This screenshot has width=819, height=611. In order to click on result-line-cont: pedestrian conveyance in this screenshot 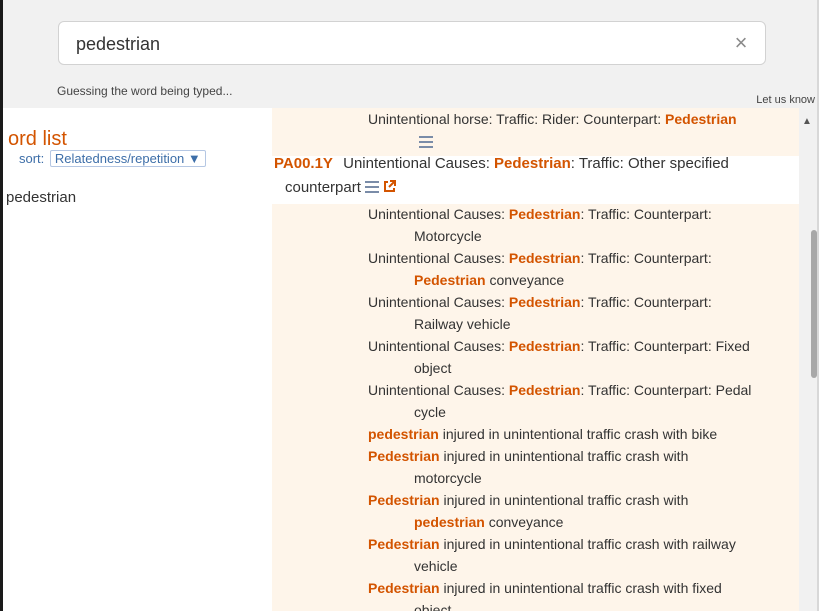, I will do `click(489, 522)`.